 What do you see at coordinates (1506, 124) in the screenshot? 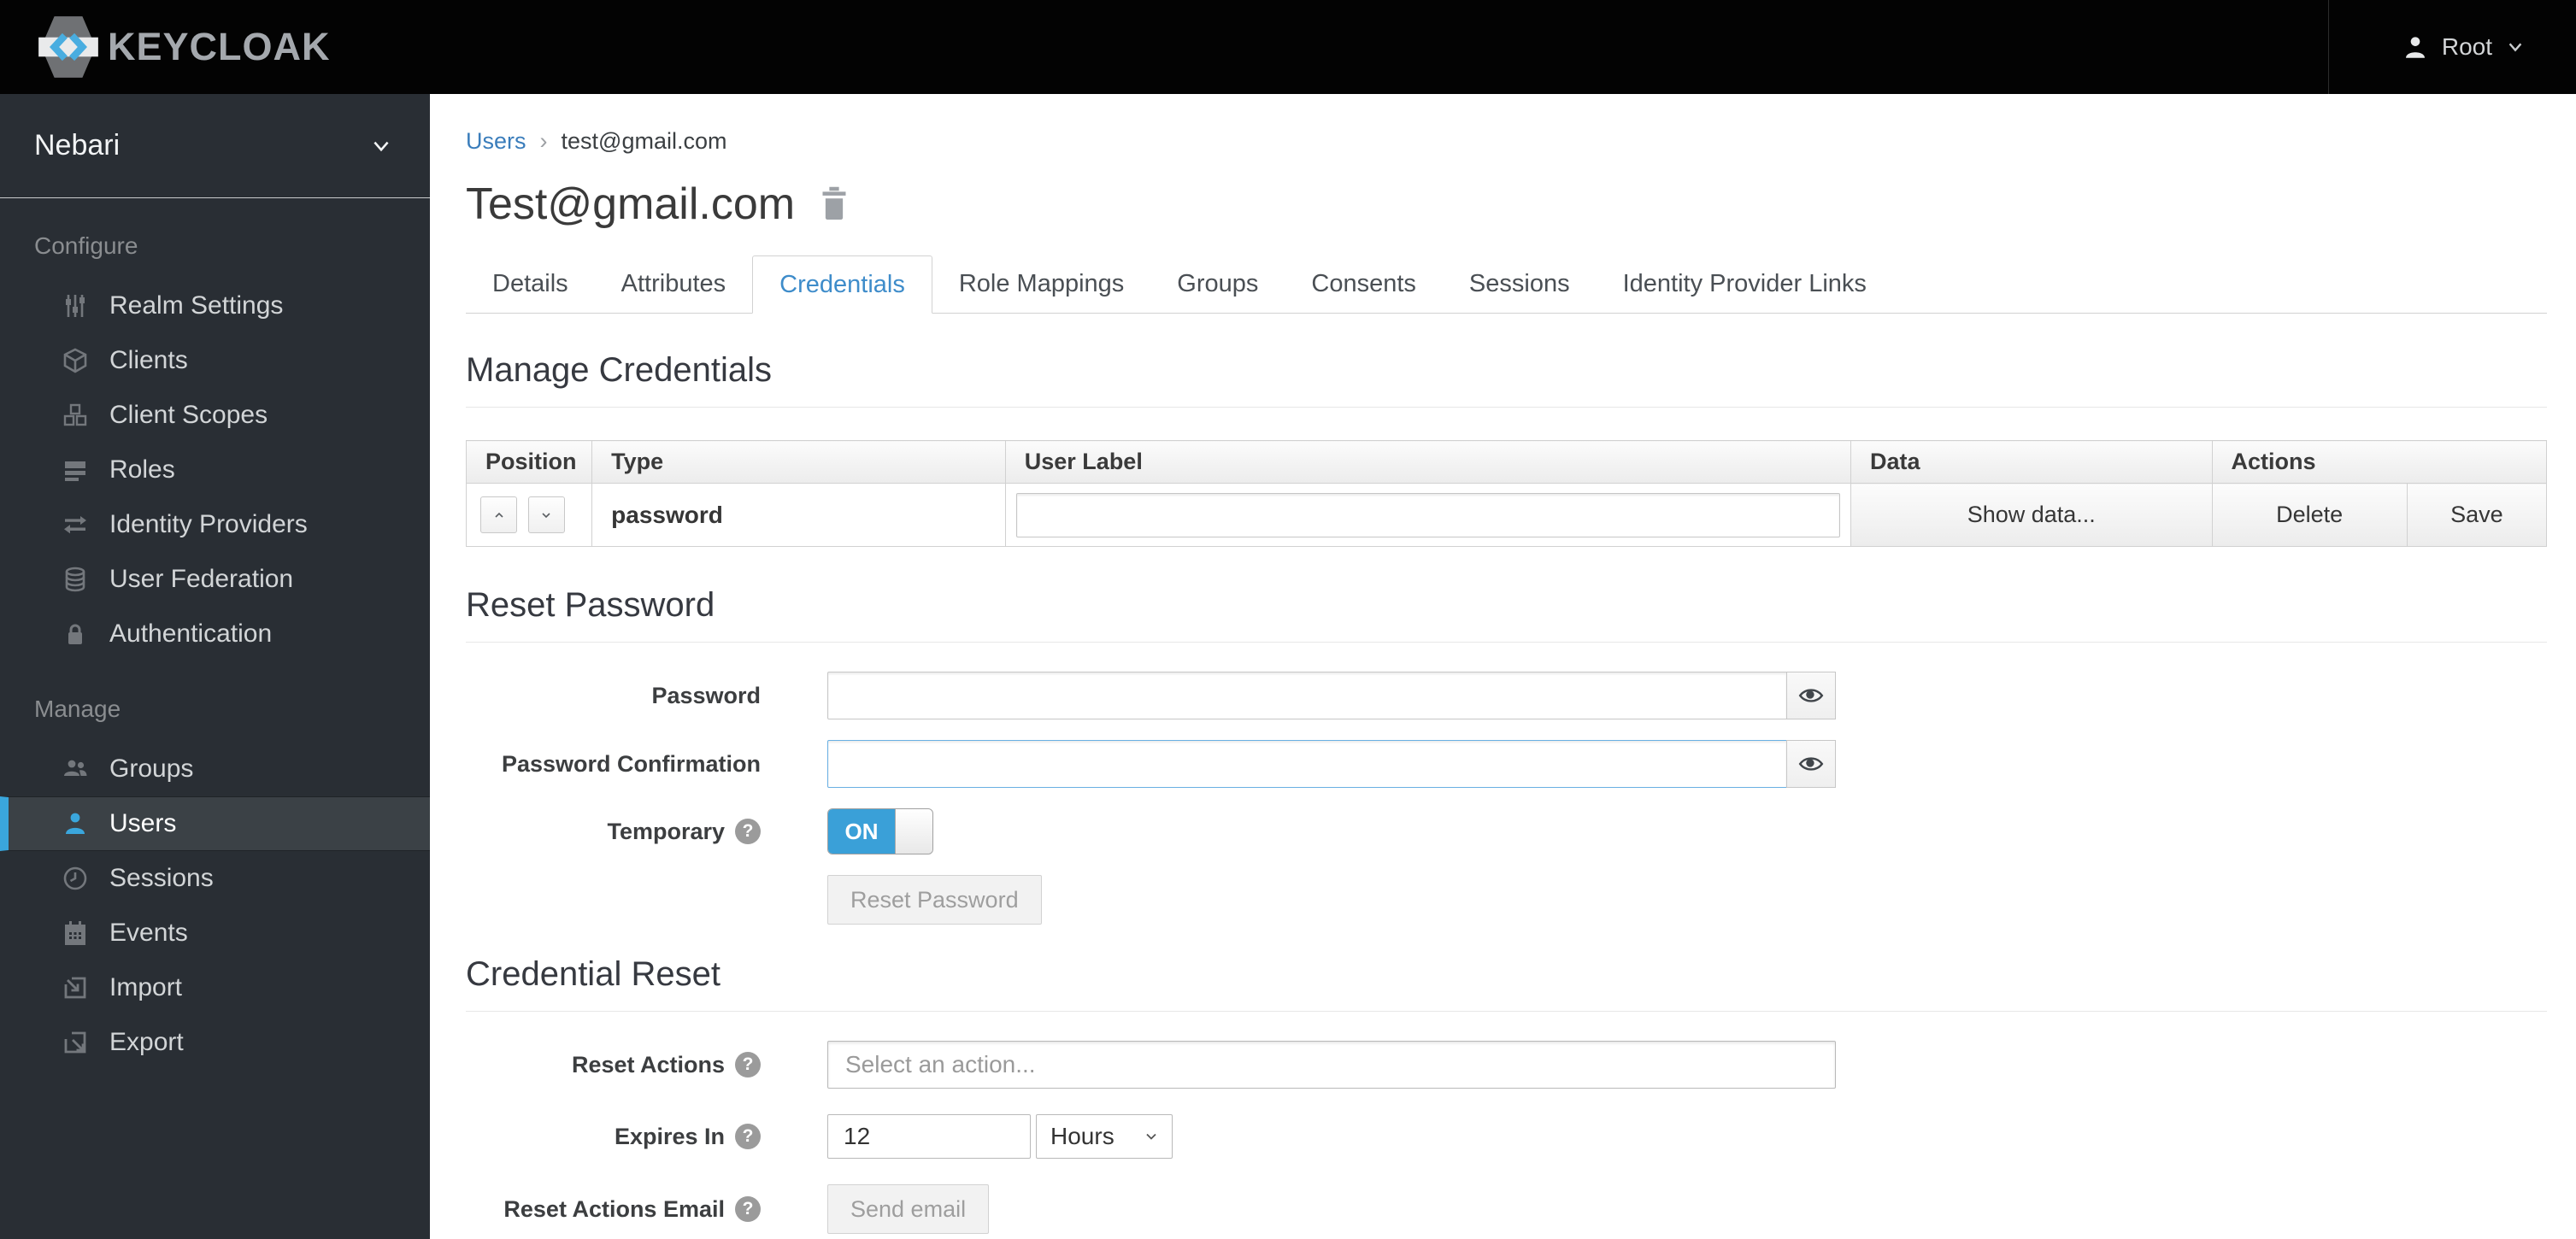
I see `breadcrumb: Users › test@gmail.com` at bounding box center [1506, 124].